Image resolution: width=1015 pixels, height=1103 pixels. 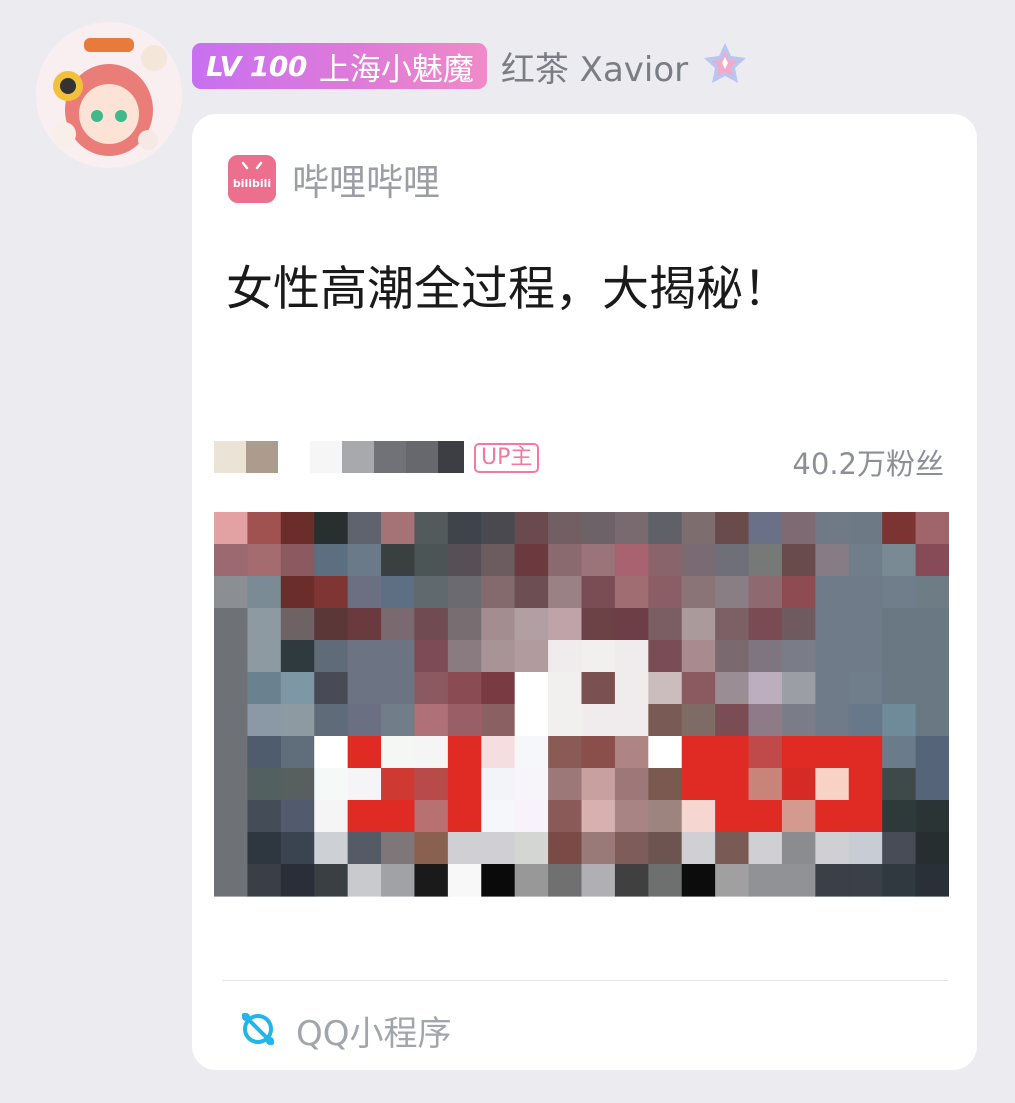 I want to click on app-row: bilibili 哔哩哔哩, so click(x=334, y=179).